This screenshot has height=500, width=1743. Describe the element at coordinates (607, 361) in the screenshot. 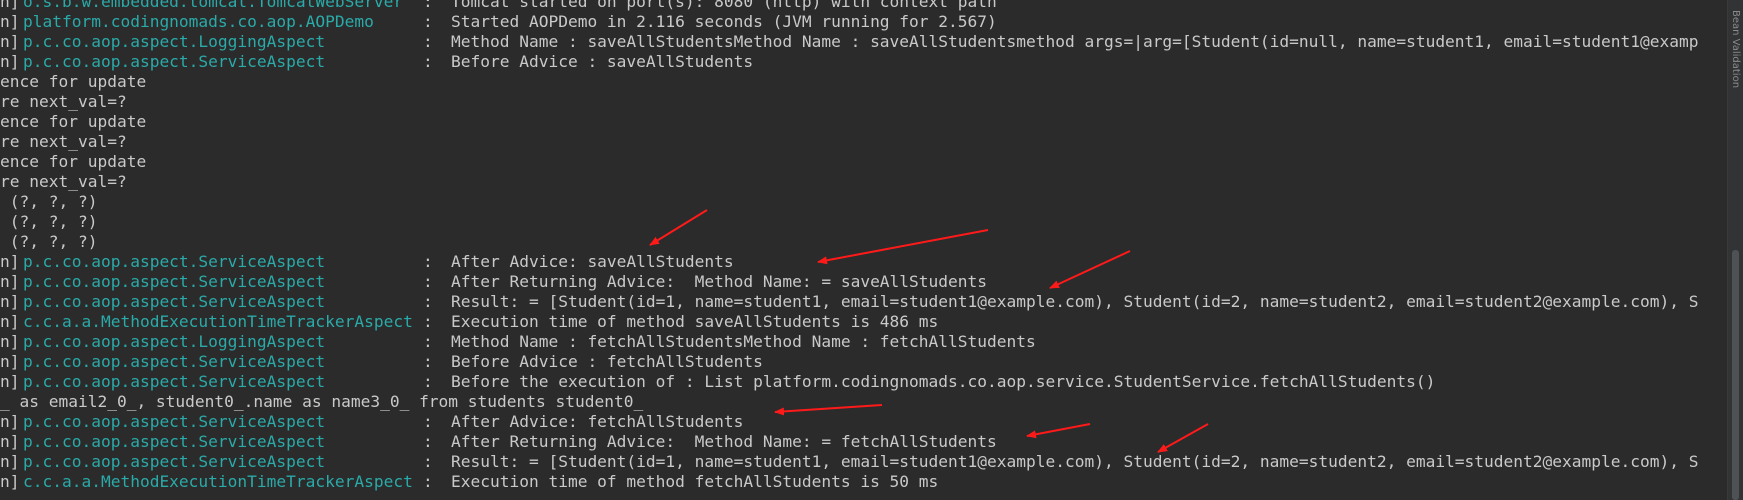

I see `log-message: Before Advice : fetchAllStudents` at that location.